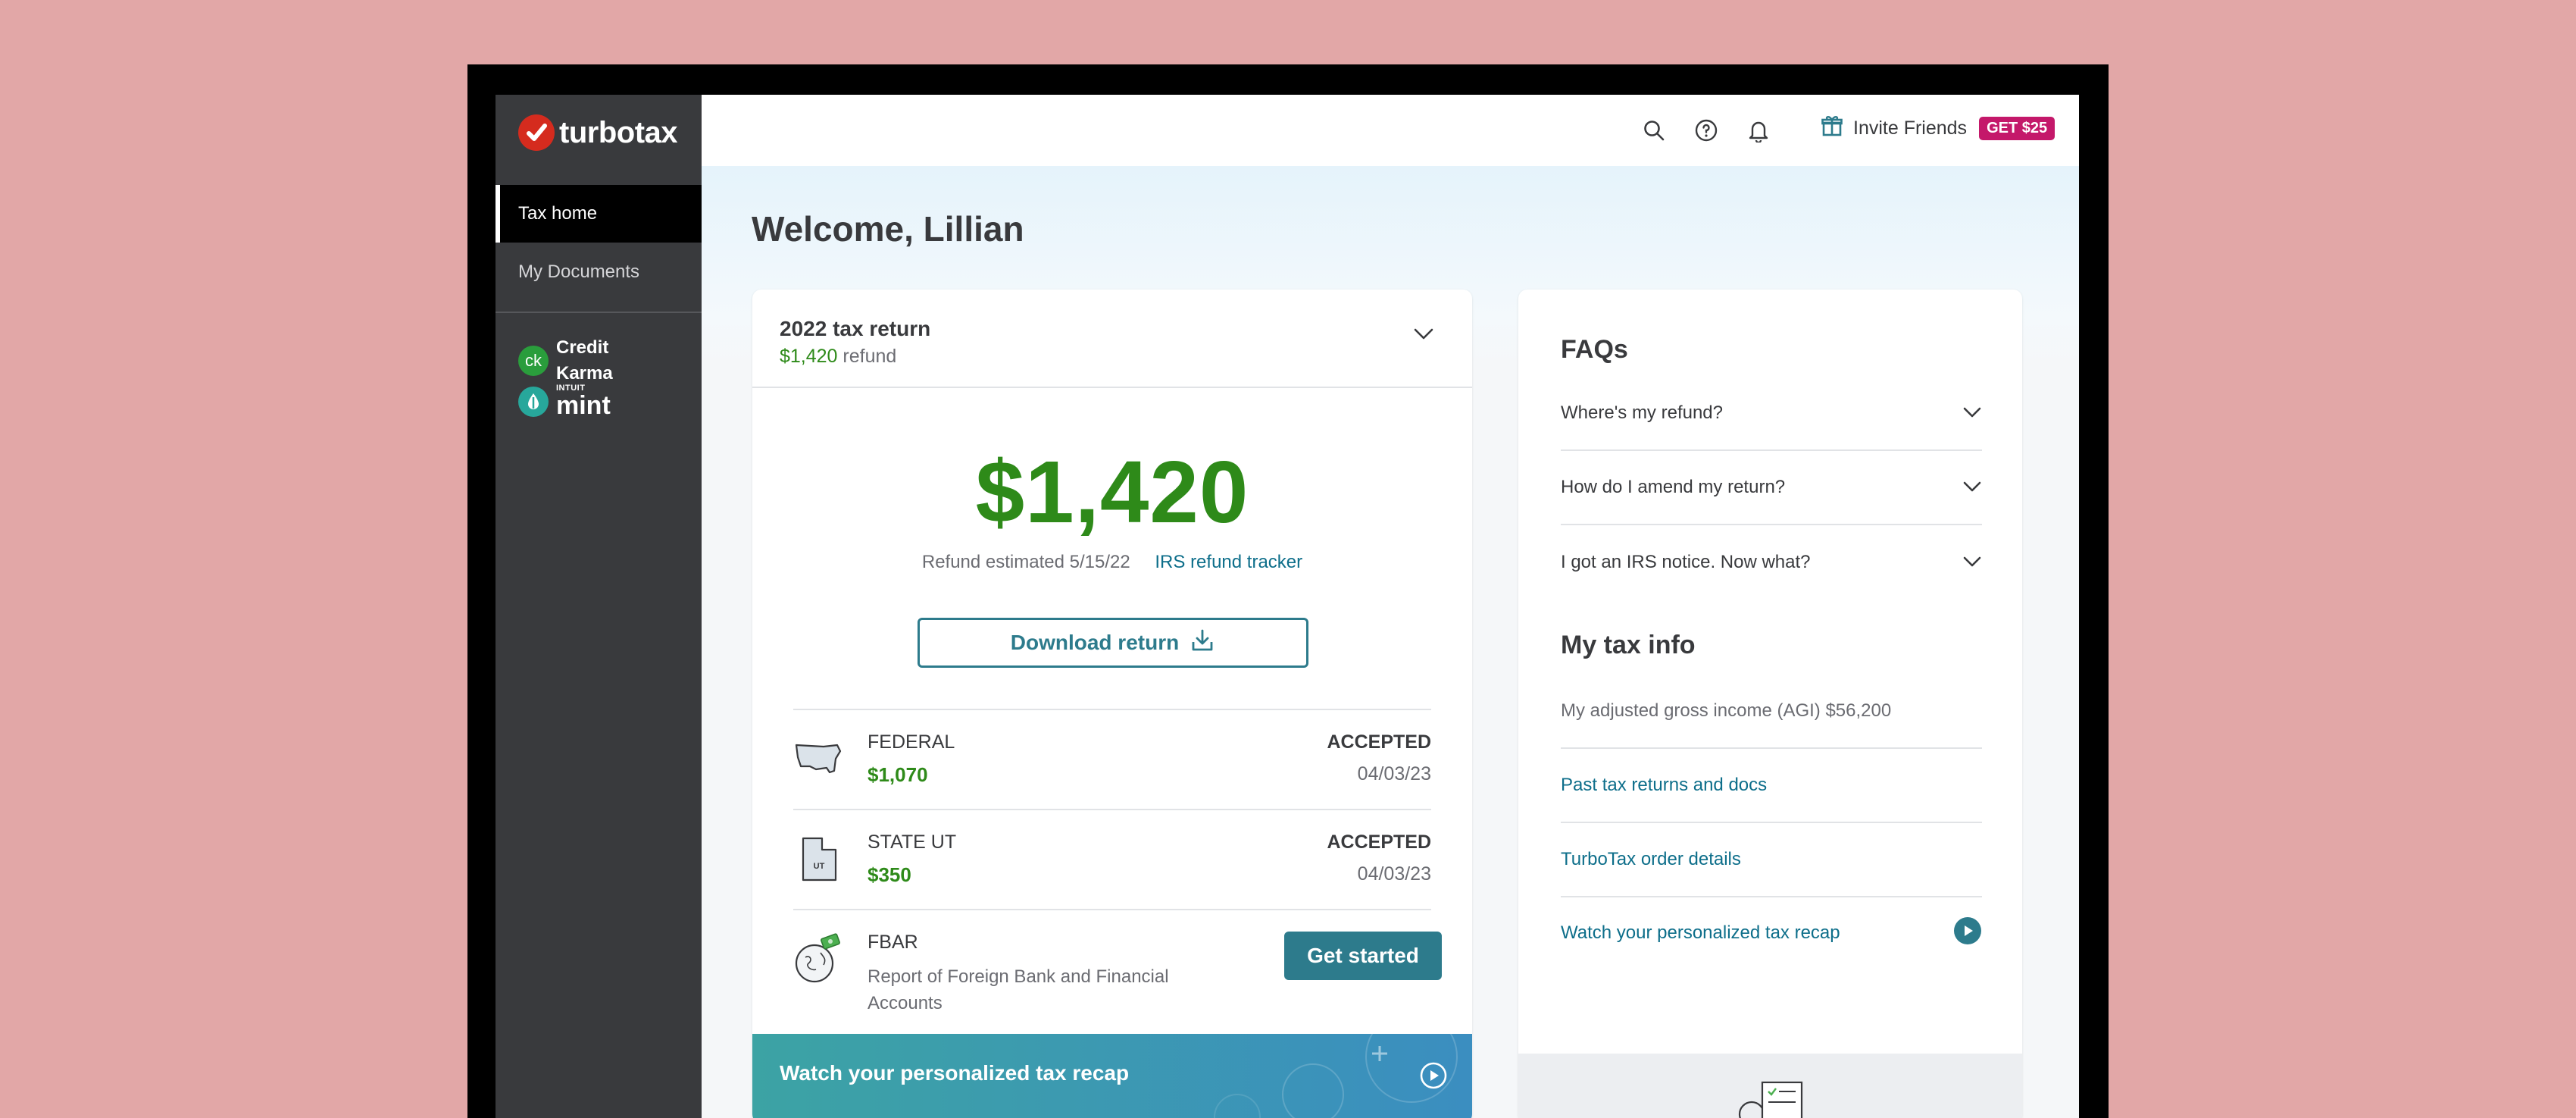 Image resolution: width=2576 pixels, height=1118 pixels. I want to click on tax-recap-link: Watch your personalized tax recap, so click(1701, 933).